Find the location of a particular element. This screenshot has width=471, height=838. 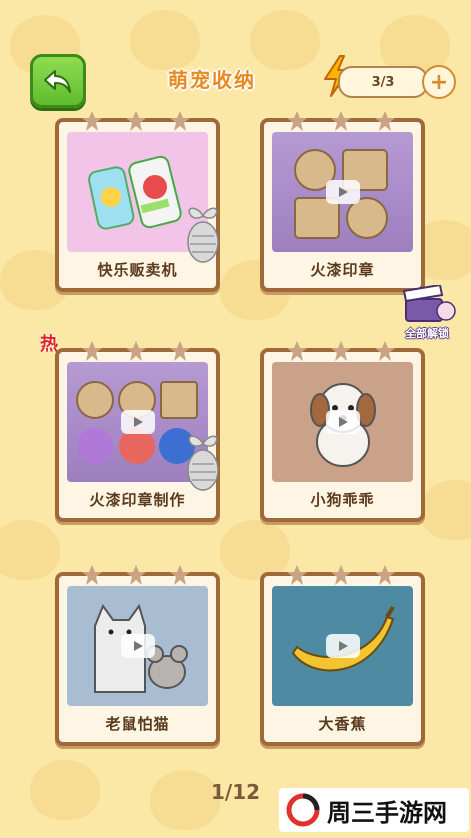

watermark-text: 周三手游网 is located at coordinates (387, 812).